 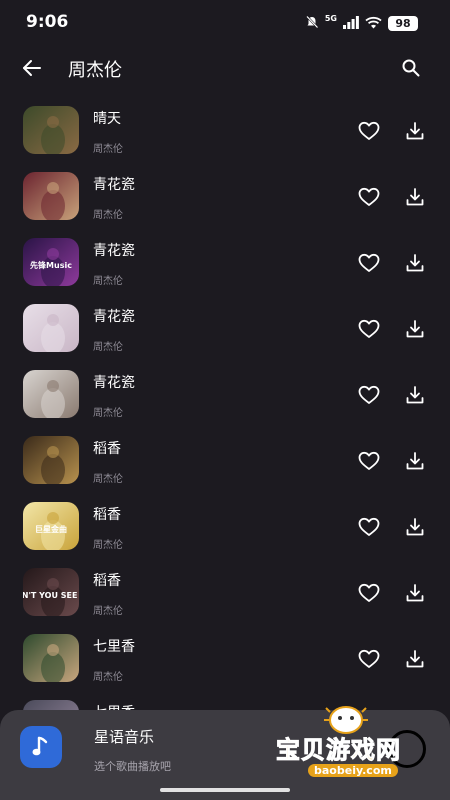 I want to click on player-title: 星语音乐, so click(x=124, y=737).